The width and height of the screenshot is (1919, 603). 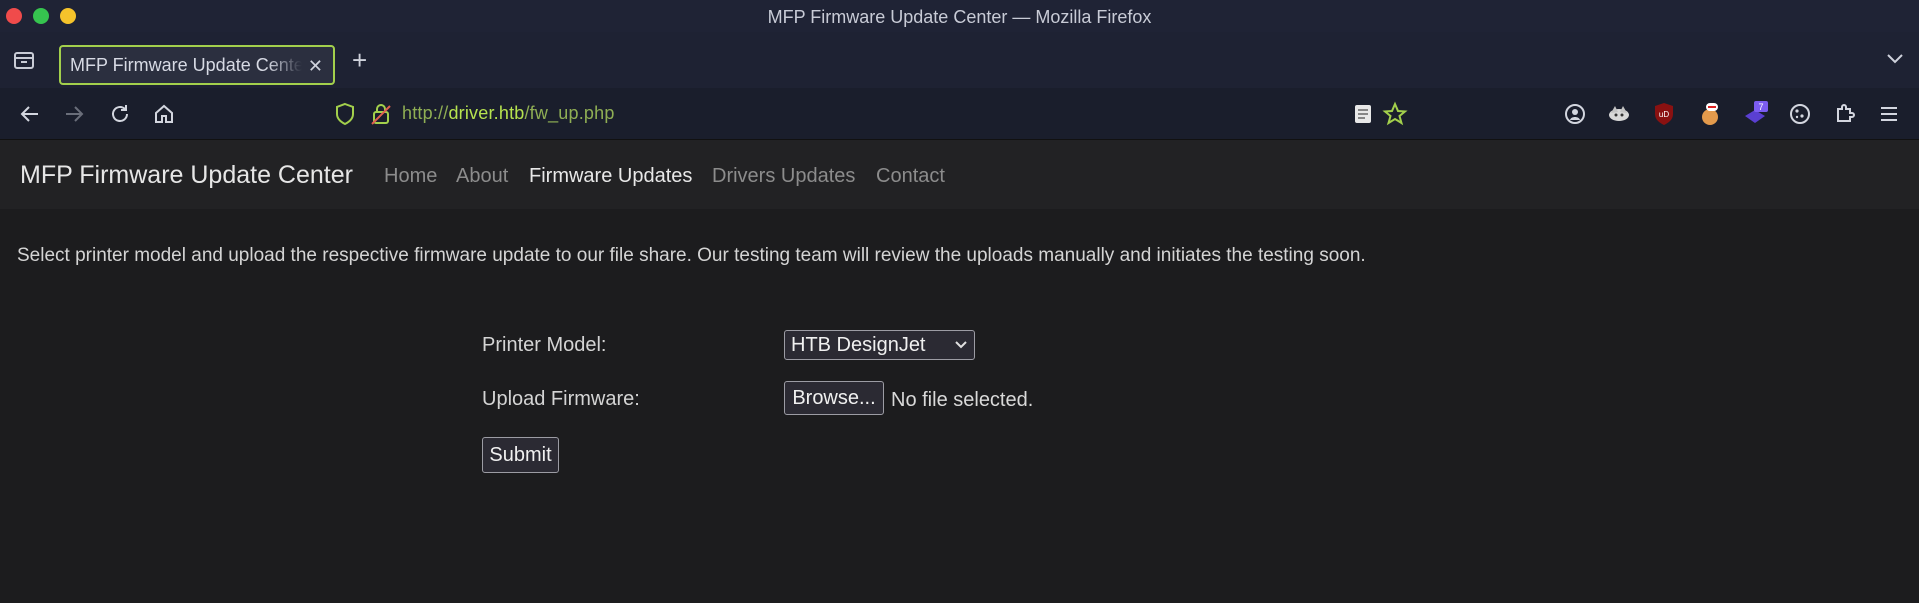 What do you see at coordinates (345, 114) in the screenshot?
I see `tracking-shield-icon` at bounding box center [345, 114].